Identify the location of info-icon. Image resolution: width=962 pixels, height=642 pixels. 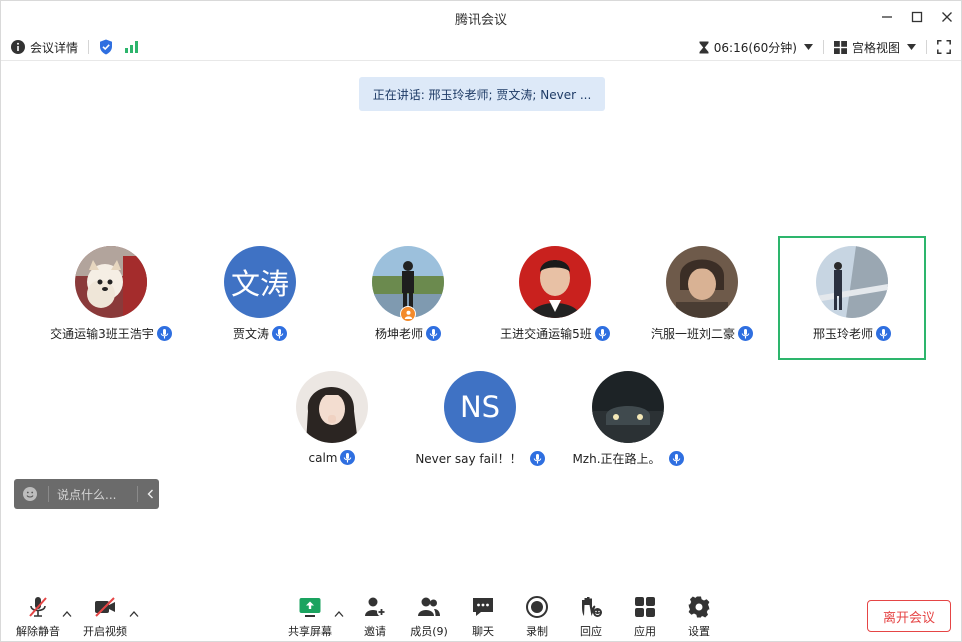
(18, 47).